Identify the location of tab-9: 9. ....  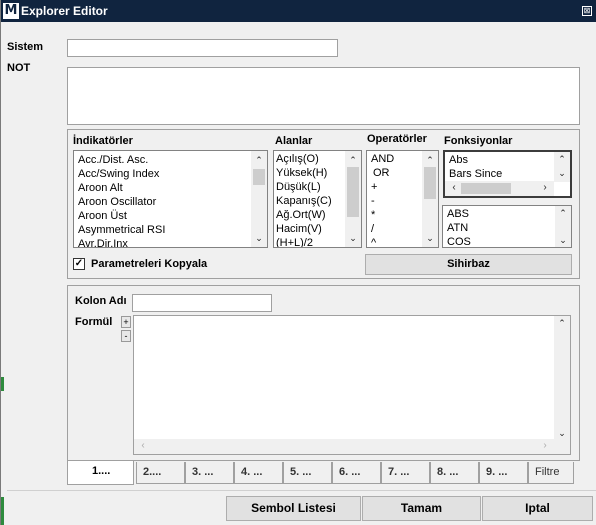
(503, 473).